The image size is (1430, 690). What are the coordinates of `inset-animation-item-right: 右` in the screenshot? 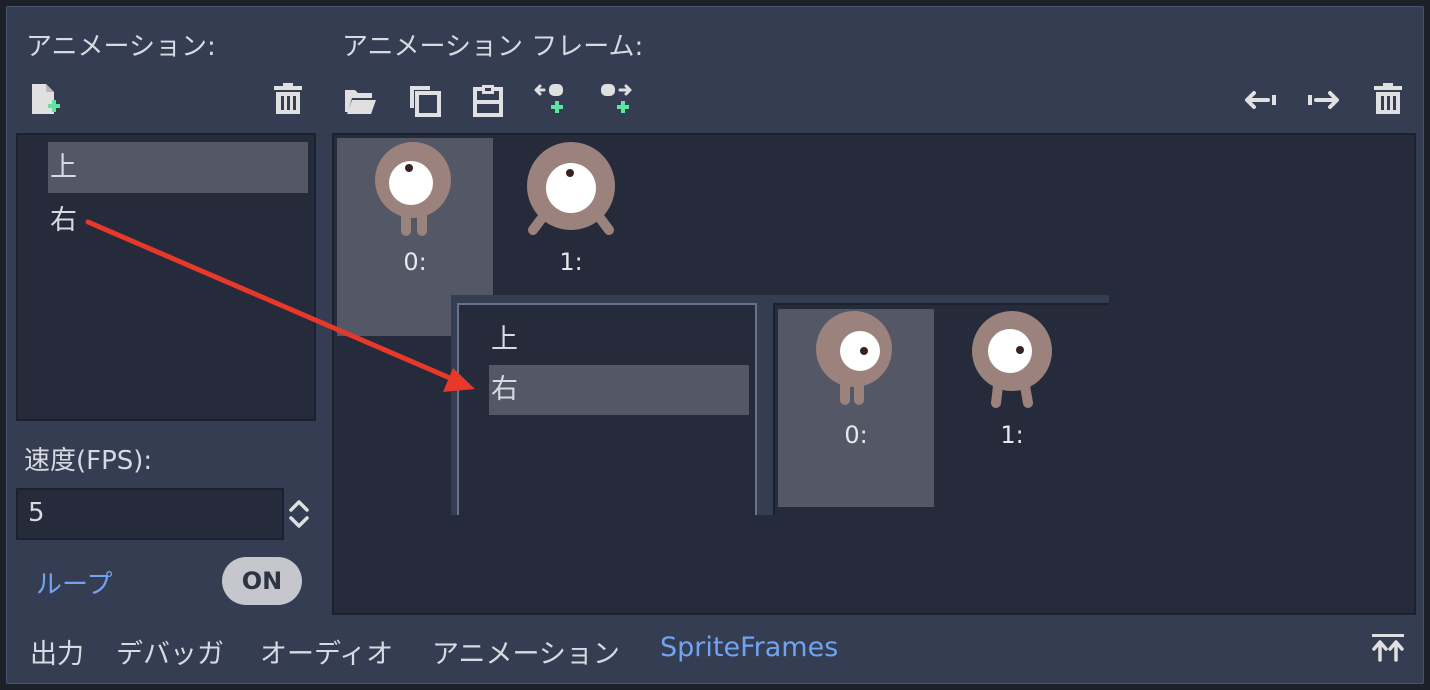 It's located at (619, 390).